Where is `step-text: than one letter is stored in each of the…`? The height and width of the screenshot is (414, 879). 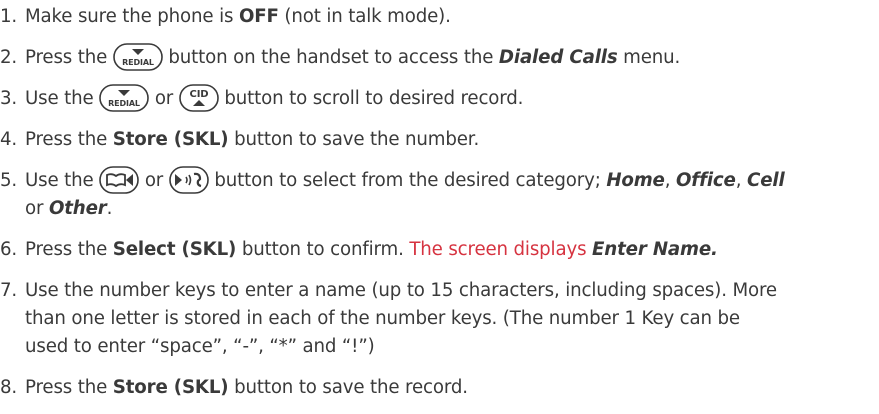
step-text: than one letter is stored in each of the… is located at coordinates (382, 318).